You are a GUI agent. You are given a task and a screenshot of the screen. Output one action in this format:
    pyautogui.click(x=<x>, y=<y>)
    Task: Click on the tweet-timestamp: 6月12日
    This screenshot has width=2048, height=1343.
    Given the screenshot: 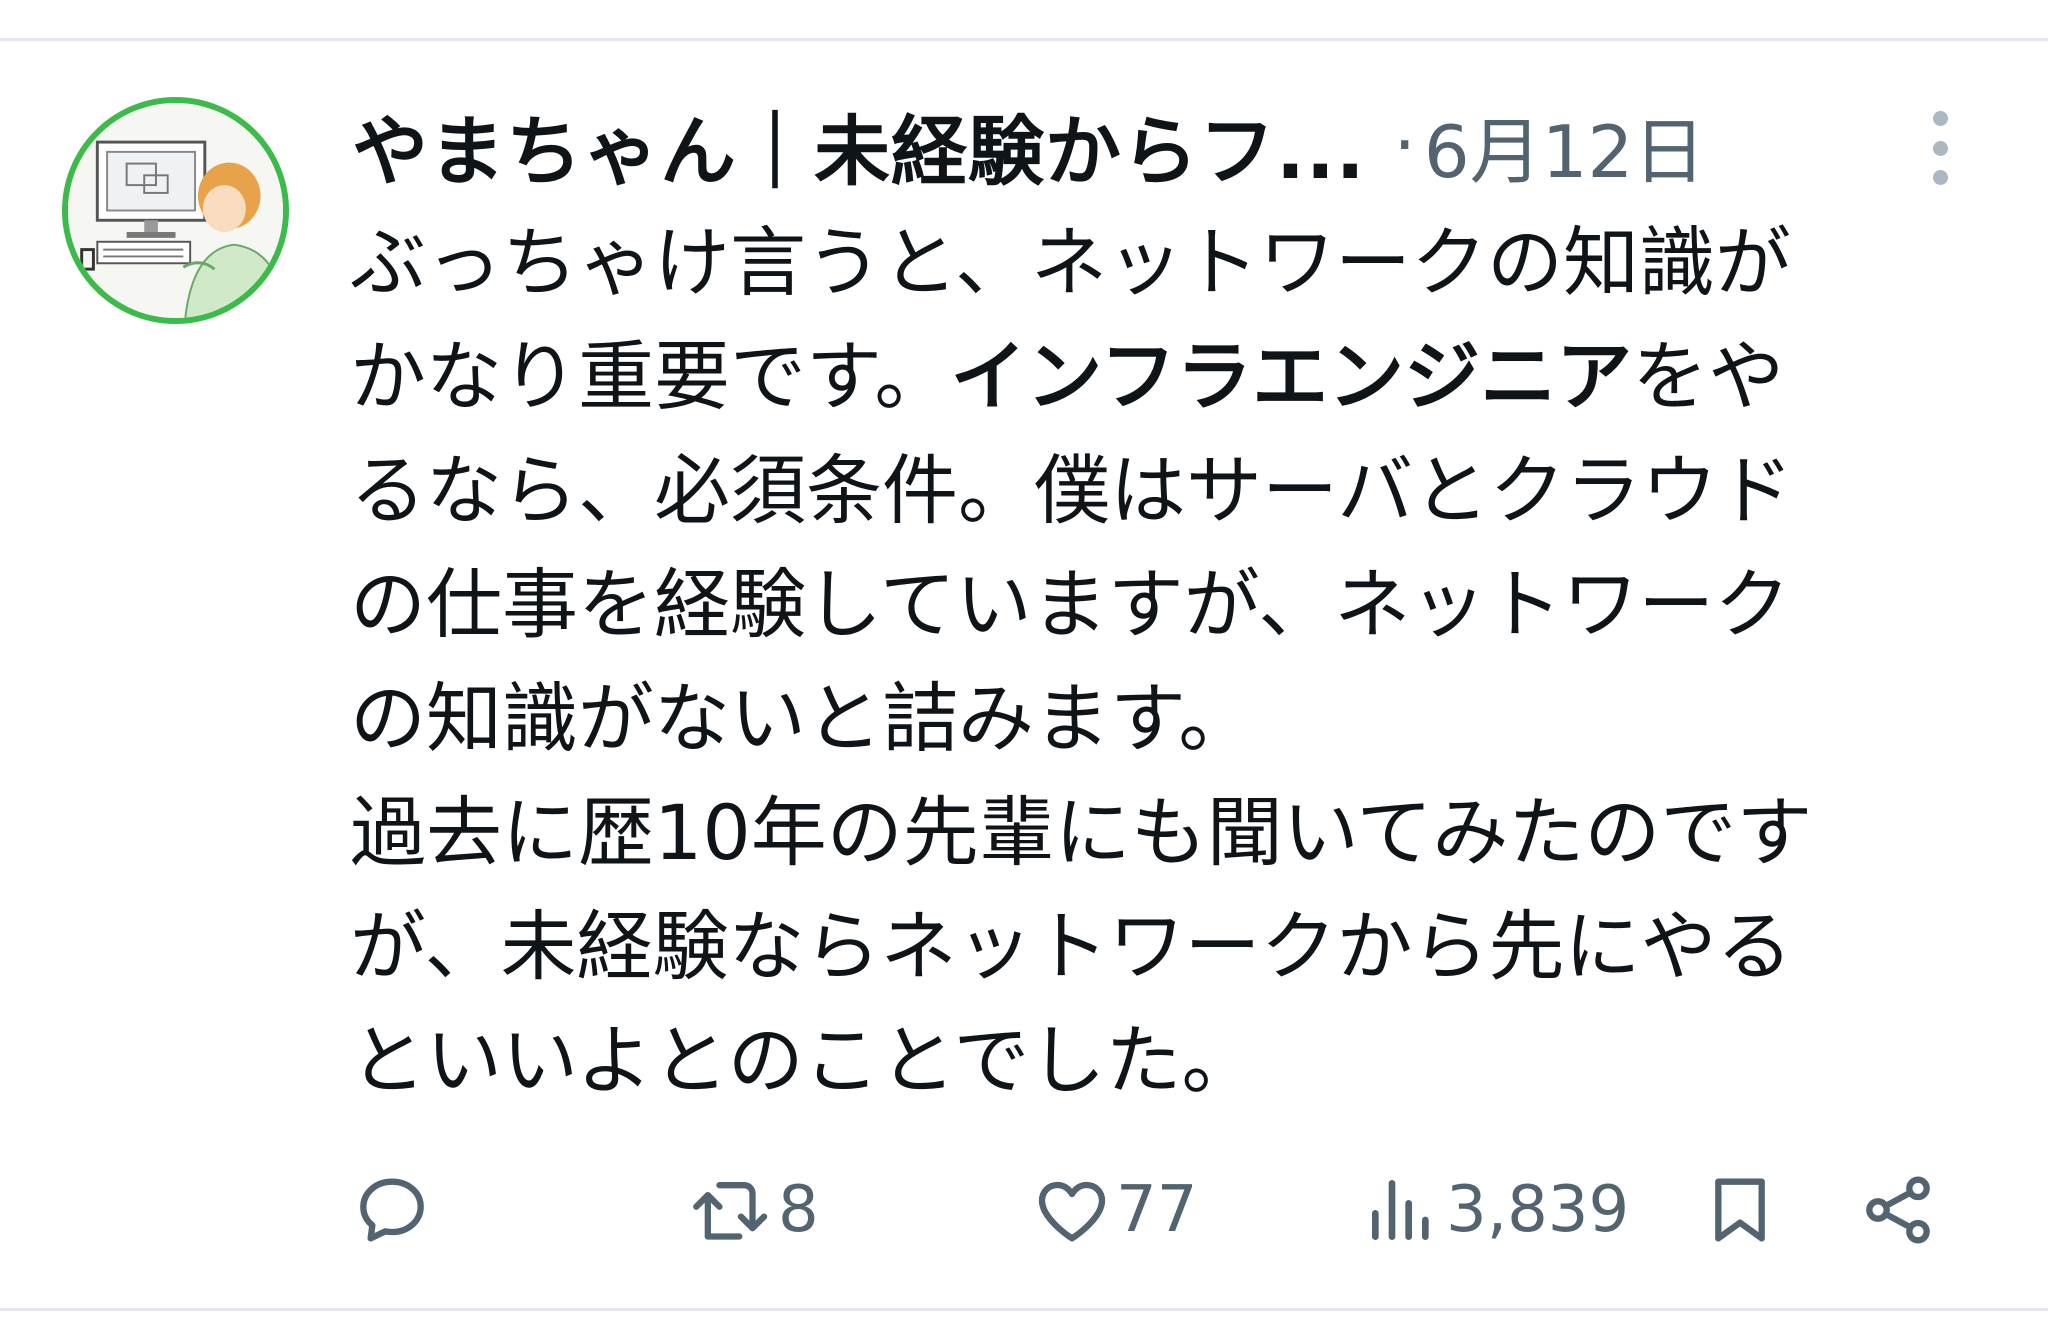 What is the action you would take?
    pyautogui.click(x=1564, y=145)
    